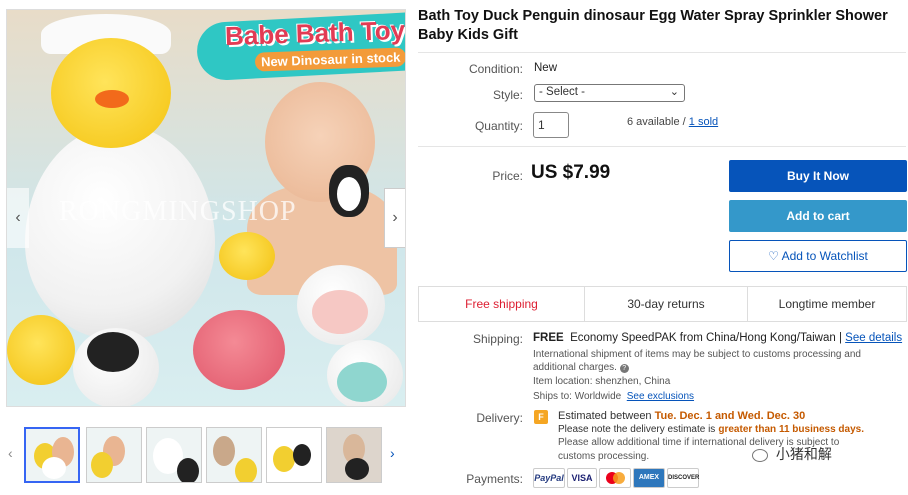  I want to click on see-exclusions-link: See exclusions, so click(660, 396).